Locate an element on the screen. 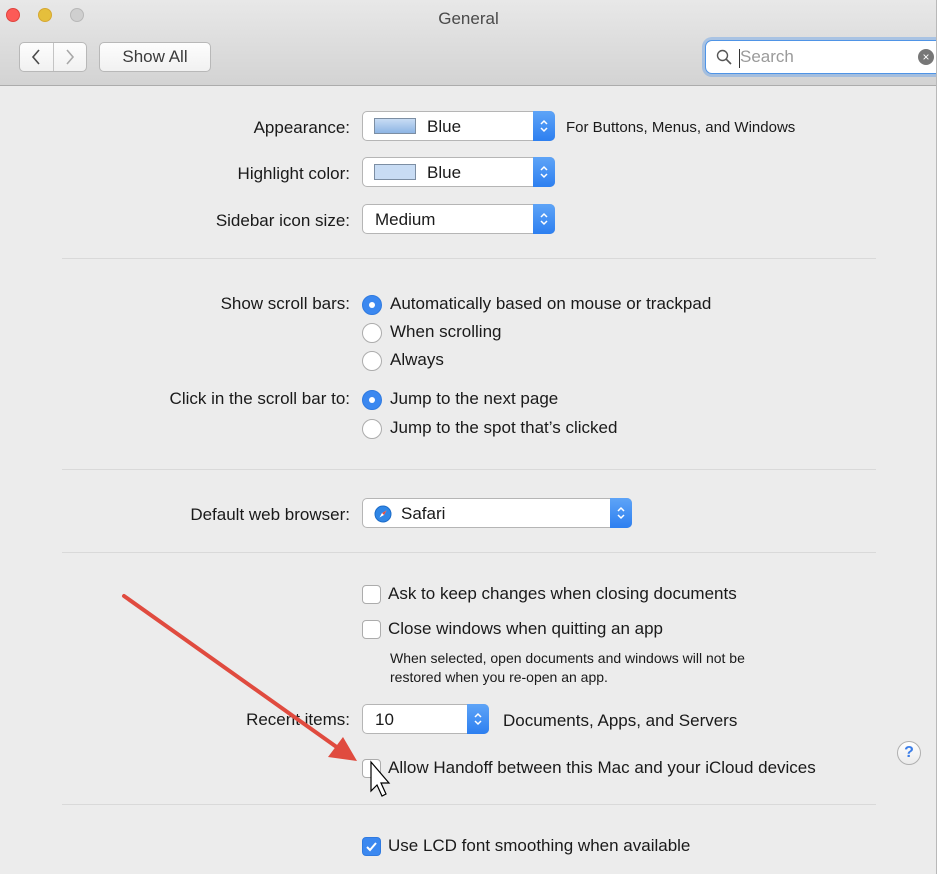 Image resolution: width=937 pixels, height=874 pixels. jump-next-page-radio is located at coordinates (372, 400).